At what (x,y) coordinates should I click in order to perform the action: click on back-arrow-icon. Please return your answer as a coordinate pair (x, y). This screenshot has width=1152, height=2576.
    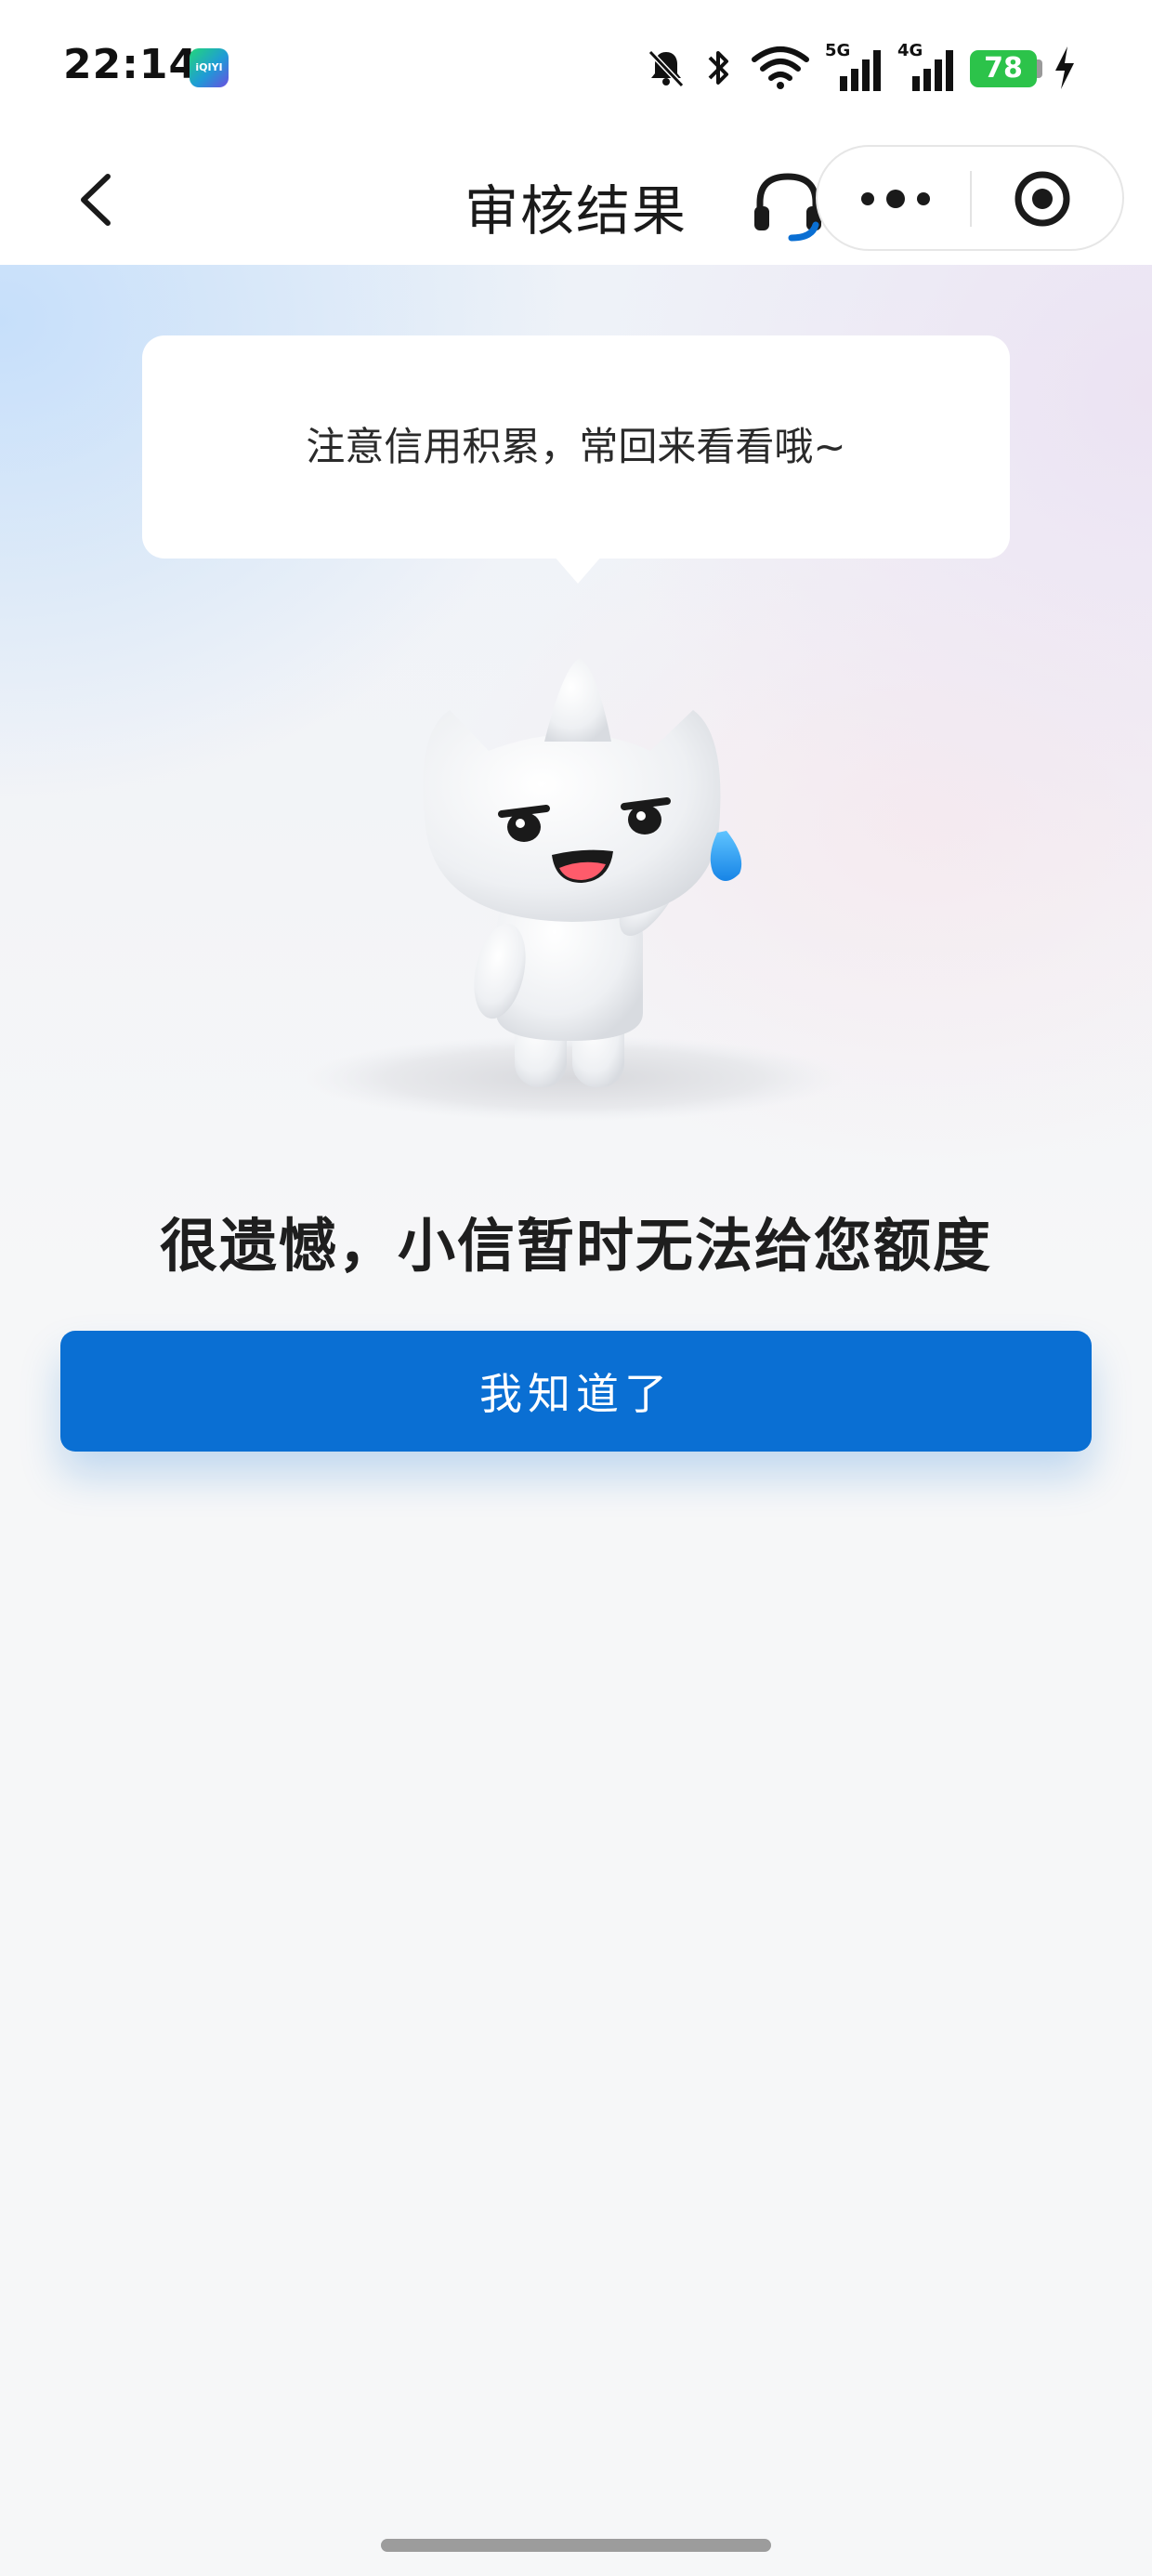
    Looking at the image, I should click on (96, 200).